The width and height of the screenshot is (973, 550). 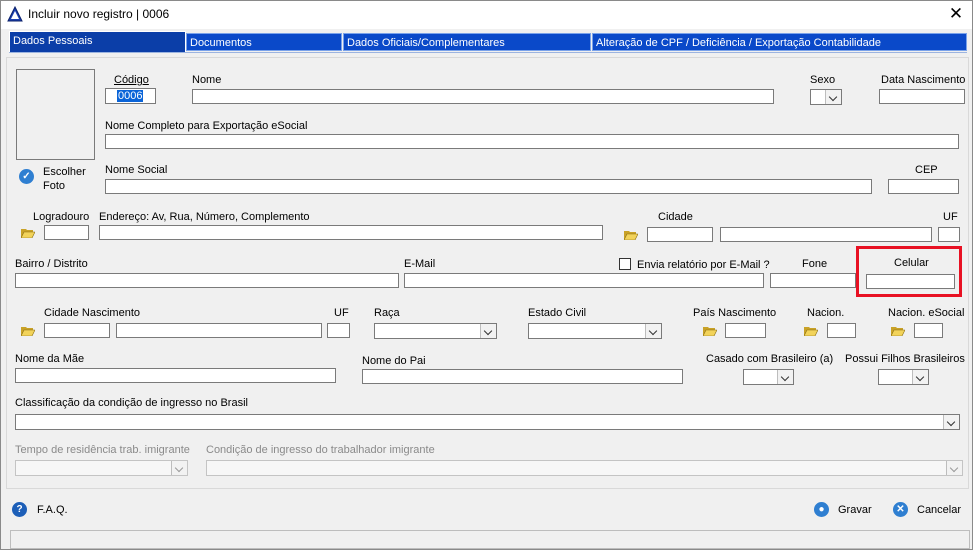 I want to click on casado-brasileiro-label: Casado com Brasileiro (a), so click(x=770, y=359).